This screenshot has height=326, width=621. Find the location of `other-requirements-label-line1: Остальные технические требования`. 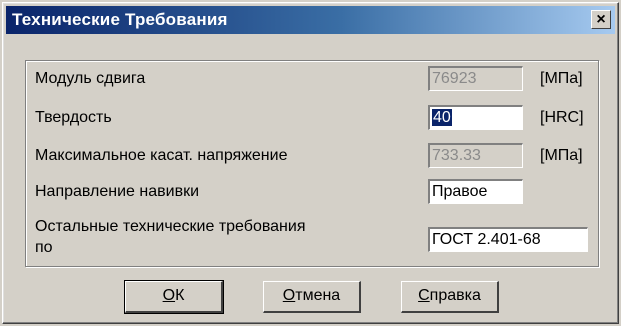

other-requirements-label-line1: Остальные технические требования is located at coordinates (170, 226).